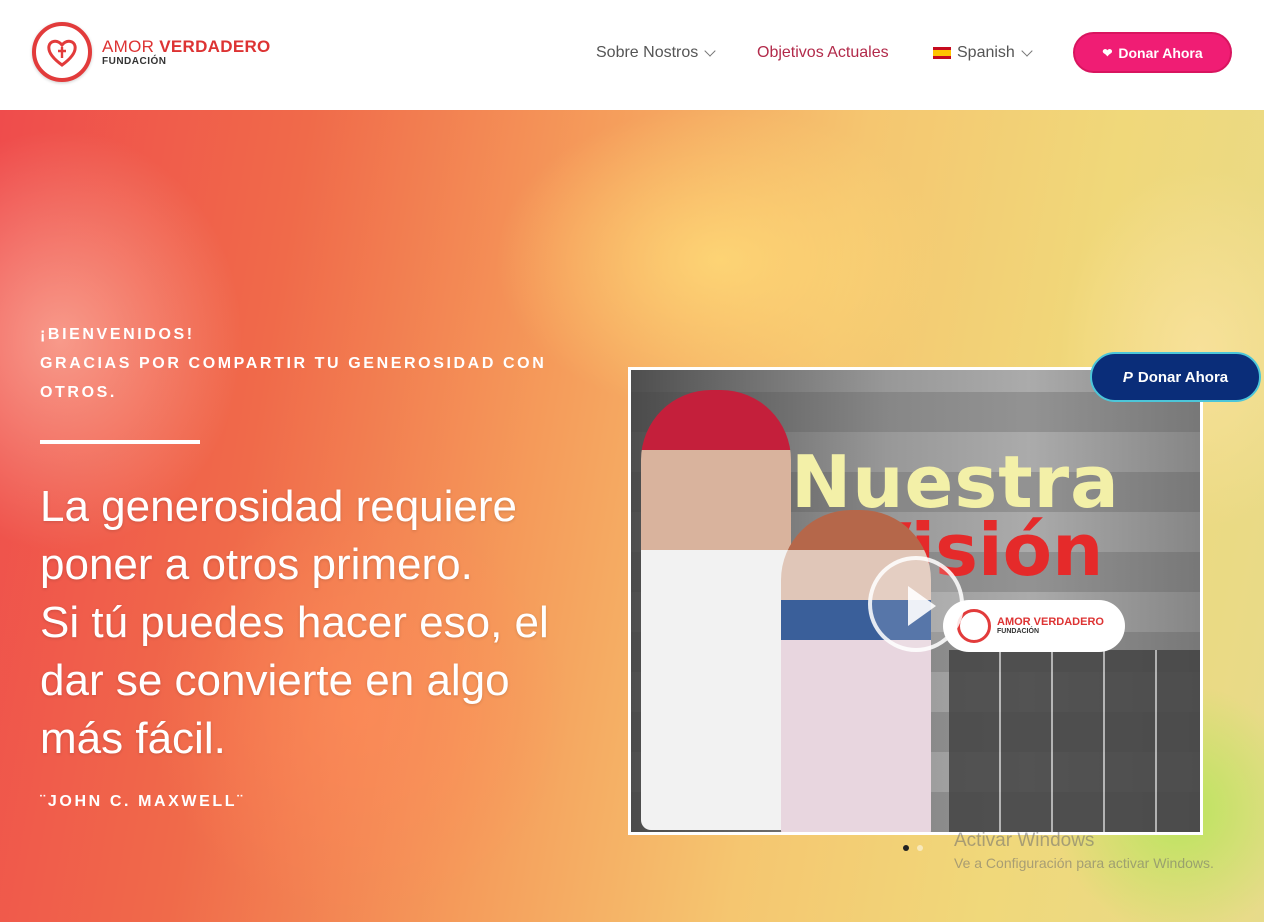 The image size is (1264, 922). Describe the element at coordinates (1107, 52) in the screenshot. I see `donate-hand-icon: ❤` at that location.